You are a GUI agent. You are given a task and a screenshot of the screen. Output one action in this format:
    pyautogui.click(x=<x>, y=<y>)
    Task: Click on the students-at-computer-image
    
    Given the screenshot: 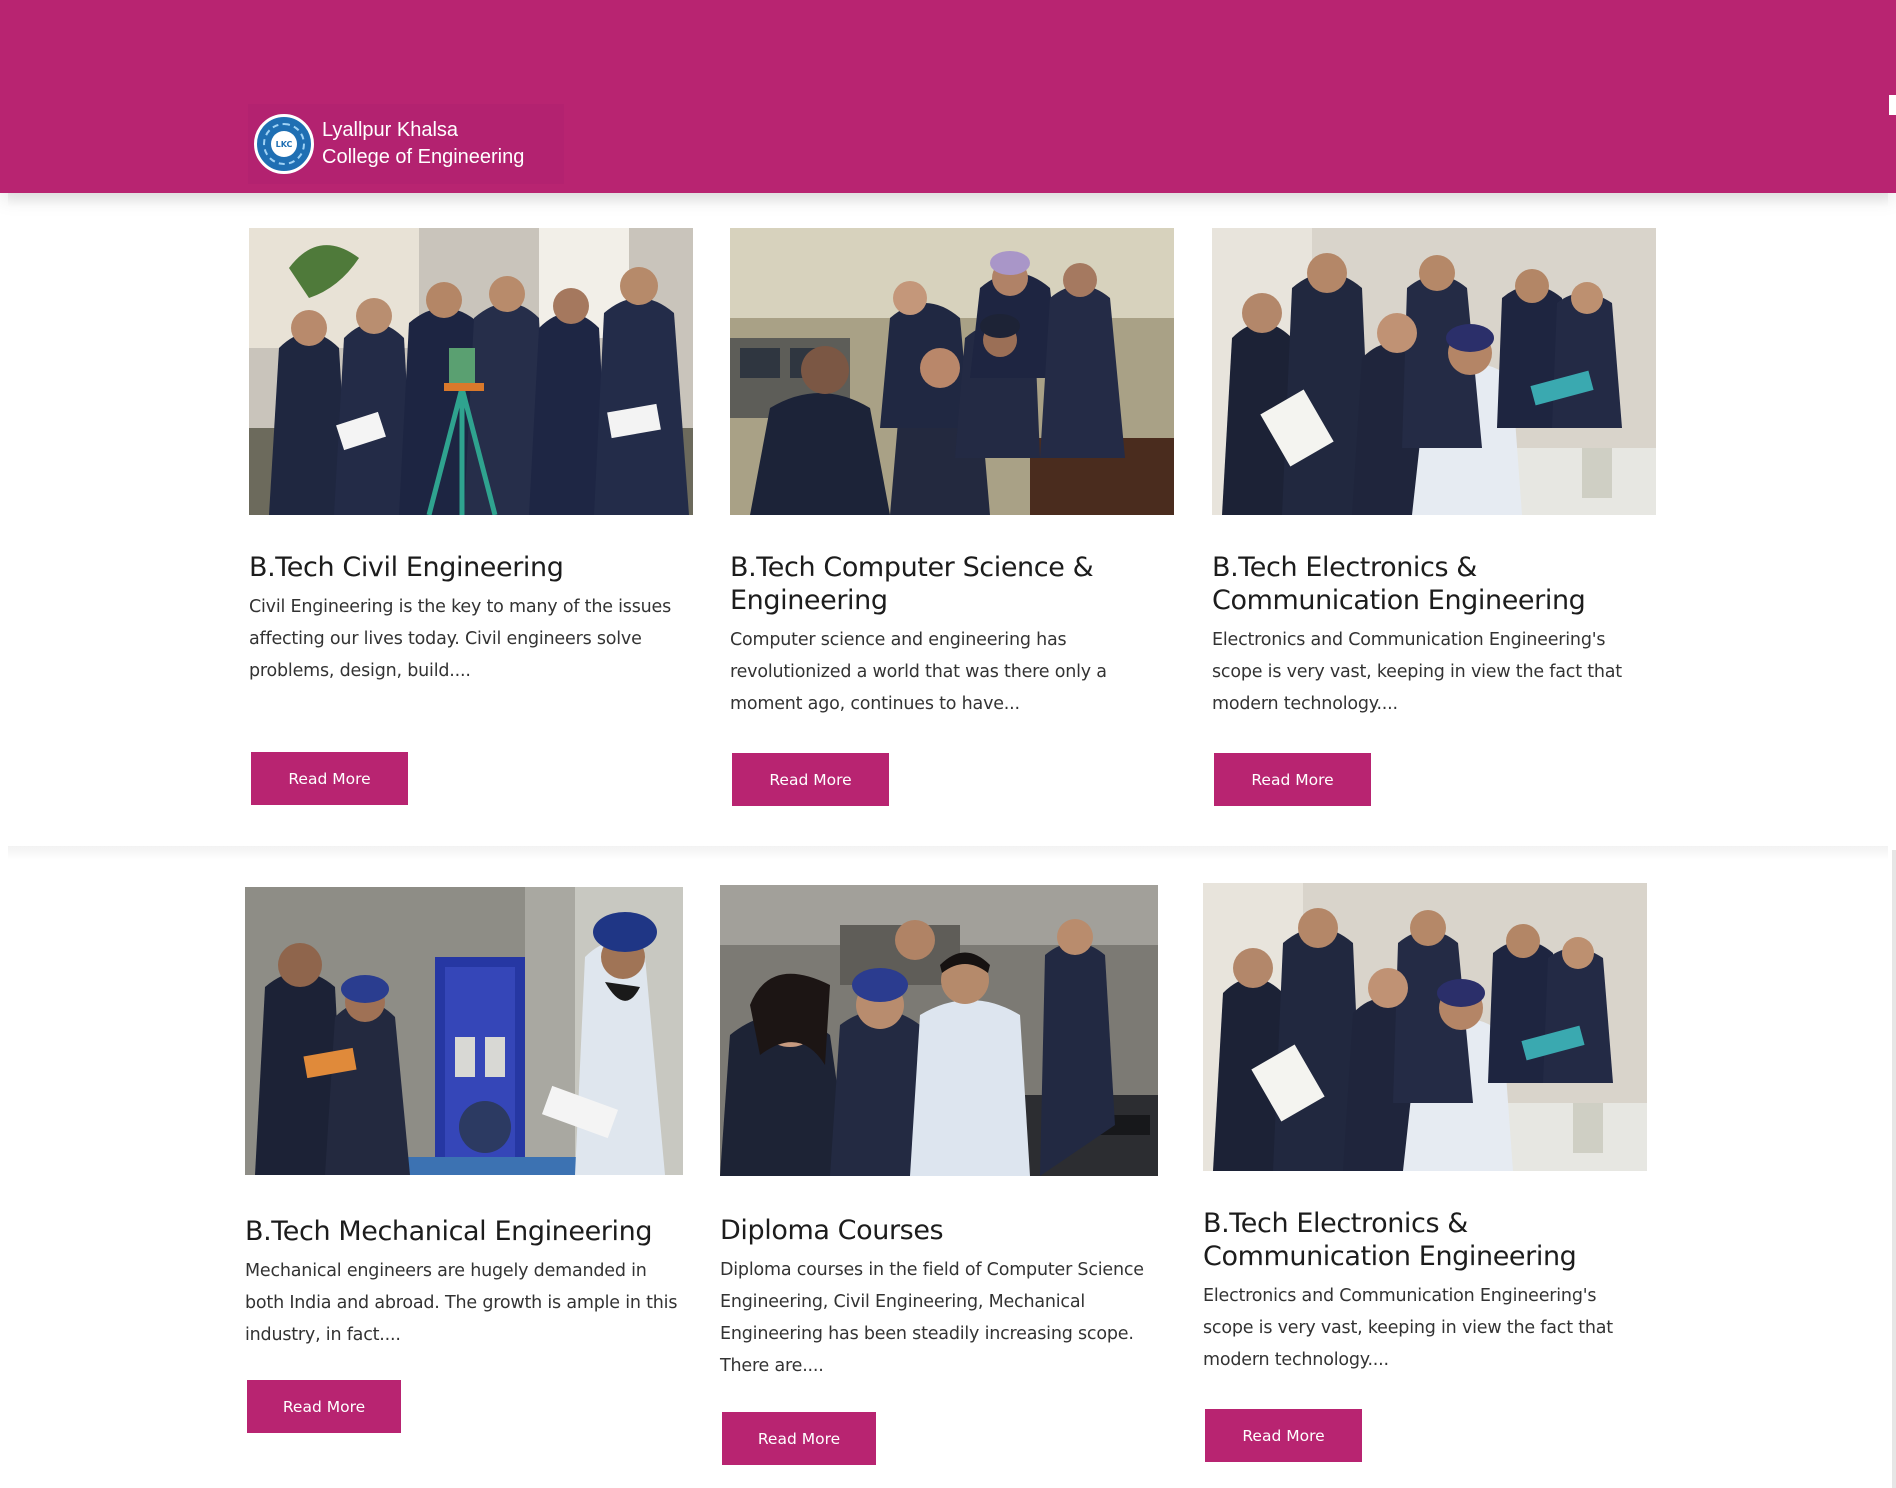 What is the action you would take?
    pyautogui.click(x=939, y=1030)
    